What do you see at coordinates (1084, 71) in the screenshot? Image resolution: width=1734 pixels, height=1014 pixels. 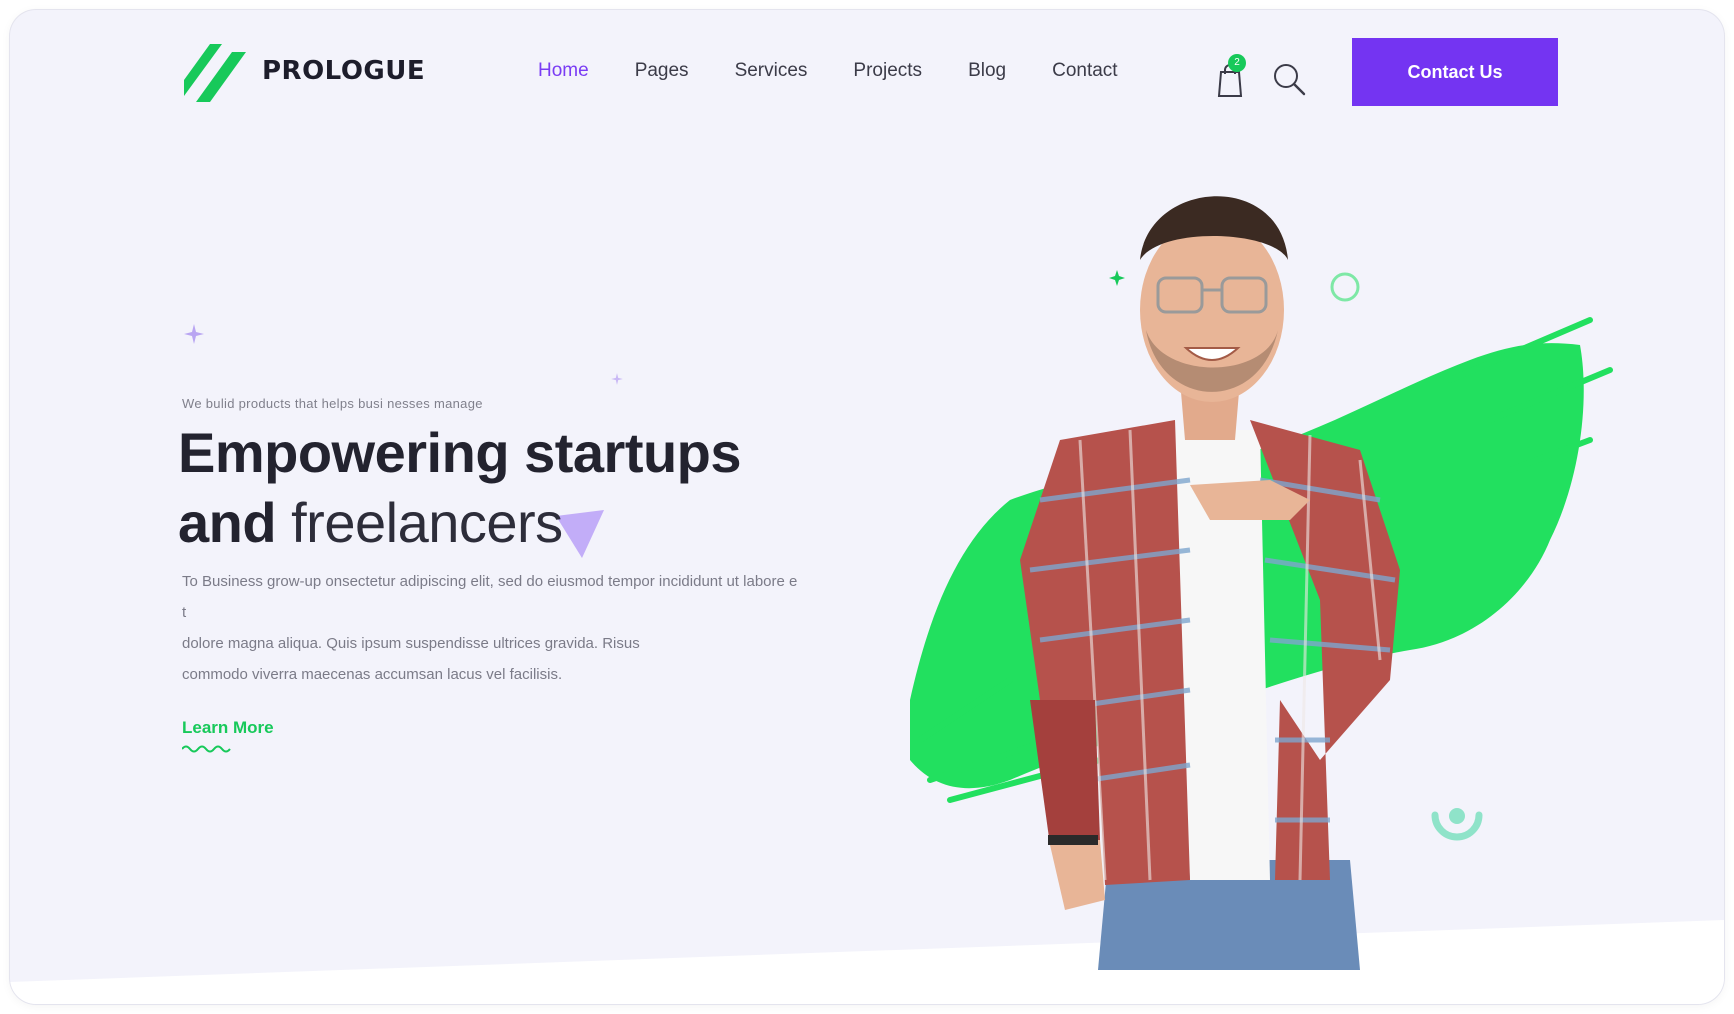 I see `nav-contact: Contact` at bounding box center [1084, 71].